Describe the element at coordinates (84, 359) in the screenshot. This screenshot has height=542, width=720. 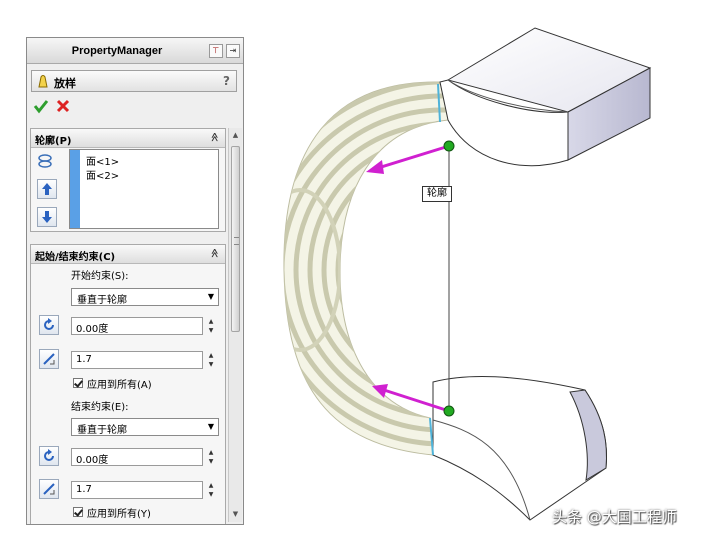
I see `start-length-value: 1.7` at that location.